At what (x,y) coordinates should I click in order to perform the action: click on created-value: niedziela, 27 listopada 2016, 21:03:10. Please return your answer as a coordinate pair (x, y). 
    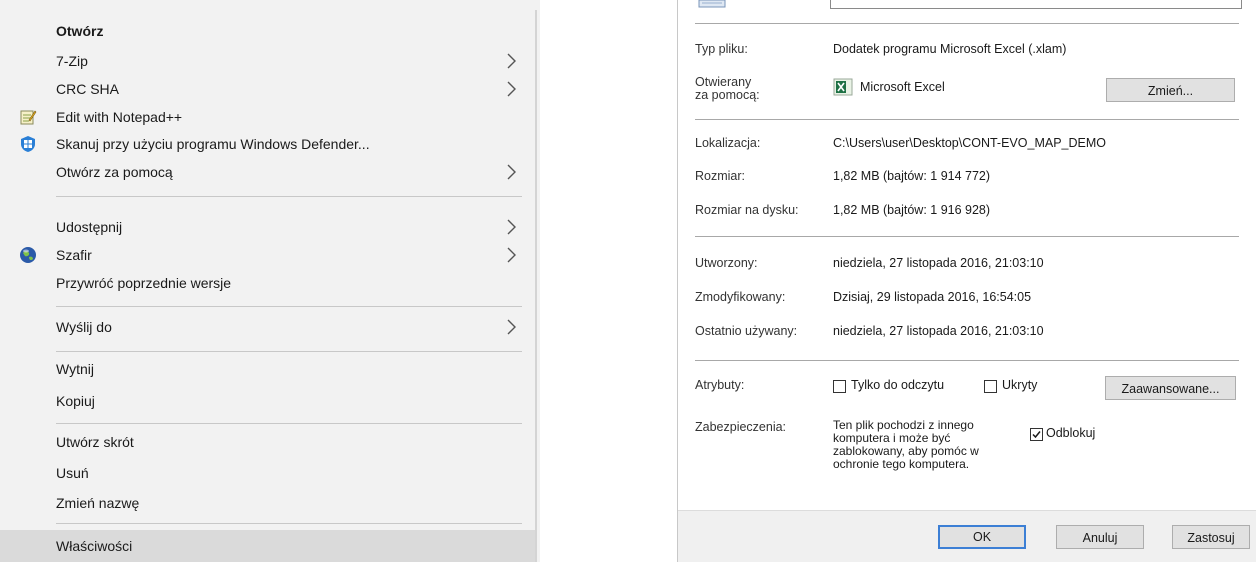
    Looking at the image, I should click on (938, 263).